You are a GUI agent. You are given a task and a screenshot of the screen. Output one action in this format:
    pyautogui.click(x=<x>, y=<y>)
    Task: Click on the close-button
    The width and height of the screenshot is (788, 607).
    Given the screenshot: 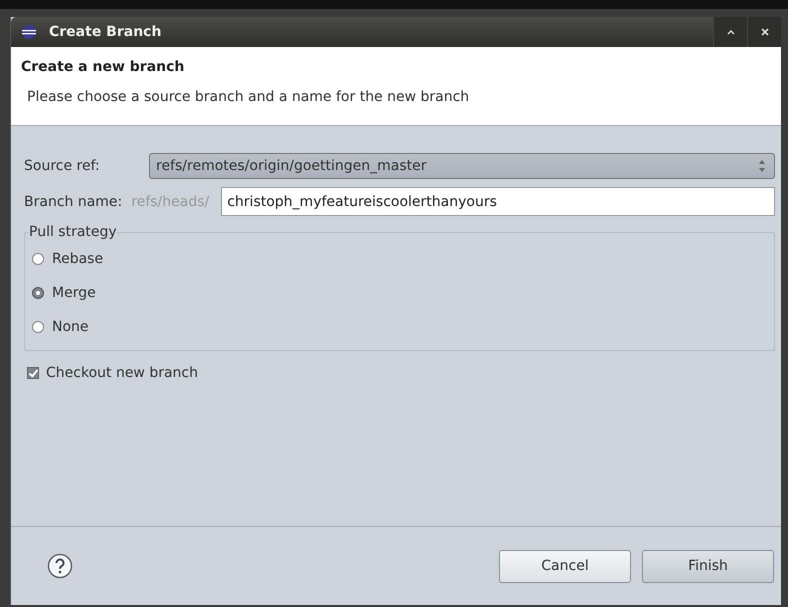 What is the action you would take?
    pyautogui.click(x=764, y=32)
    